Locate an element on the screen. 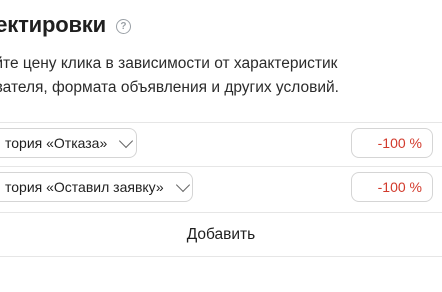  condition-select-label: тория «Отказа» is located at coordinates (56, 143).